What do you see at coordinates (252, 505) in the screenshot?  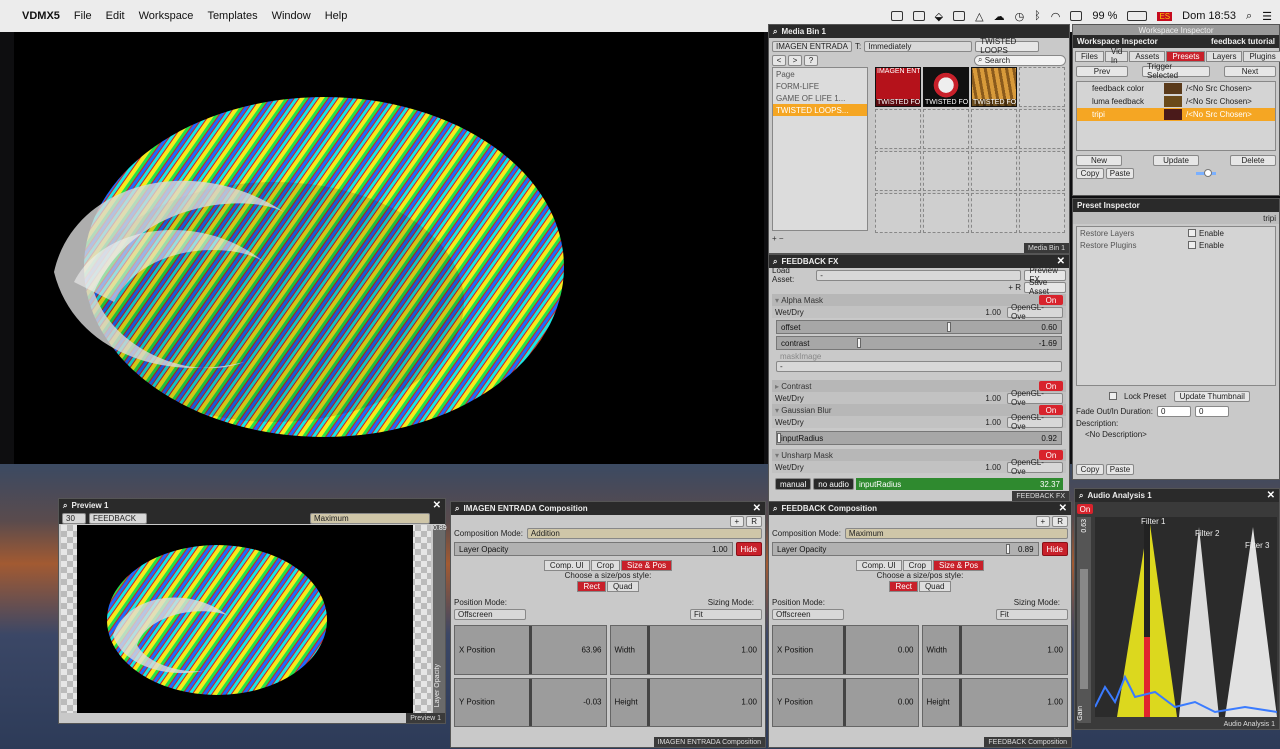 I see `preview-titlebar: ⌕ Preview 1 ✕` at bounding box center [252, 505].